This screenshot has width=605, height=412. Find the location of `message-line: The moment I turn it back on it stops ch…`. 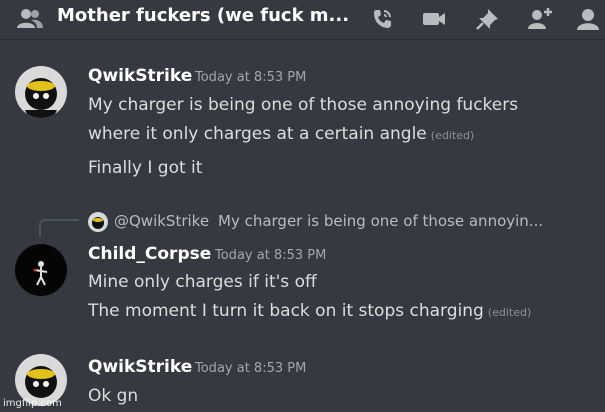

message-line: The moment I turn it back on it stops ch… is located at coordinates (309, 311).